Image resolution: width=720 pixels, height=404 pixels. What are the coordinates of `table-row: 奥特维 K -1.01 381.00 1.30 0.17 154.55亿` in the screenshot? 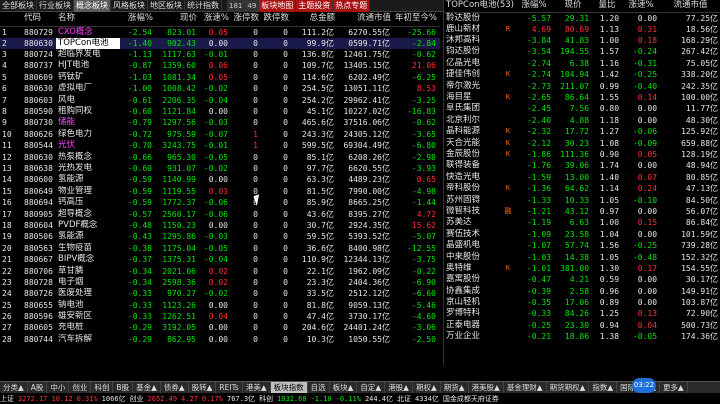 It's located at (582, 268).